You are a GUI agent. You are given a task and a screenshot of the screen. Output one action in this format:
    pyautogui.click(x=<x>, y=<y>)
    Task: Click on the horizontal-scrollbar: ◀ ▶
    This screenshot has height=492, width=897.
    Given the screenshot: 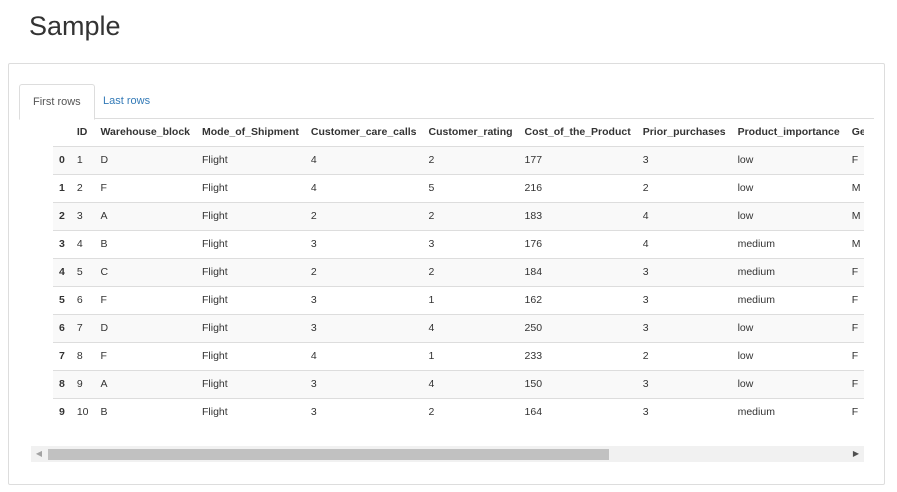 What is the action you would take?
    pyautogui.click(x=447, y=454)
    